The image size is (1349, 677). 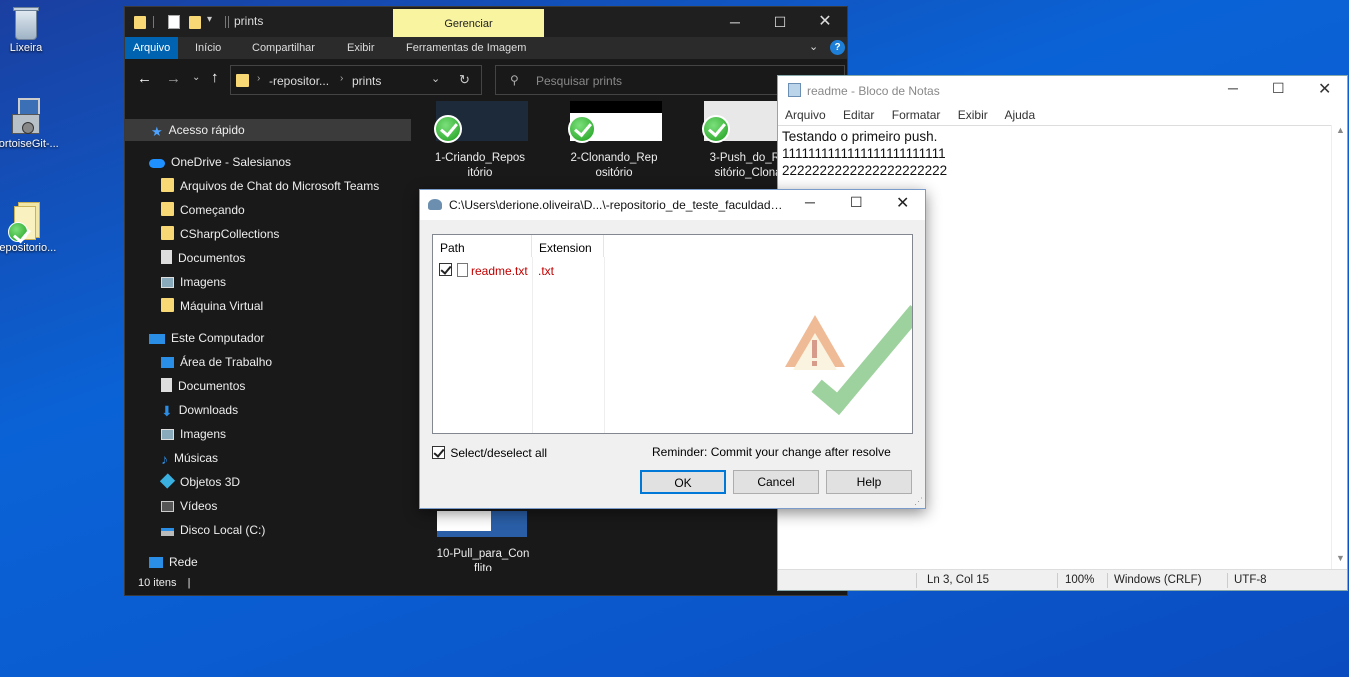 I want to click on ribbon-expand-icon: ⌄, so click(x=813, y=46).